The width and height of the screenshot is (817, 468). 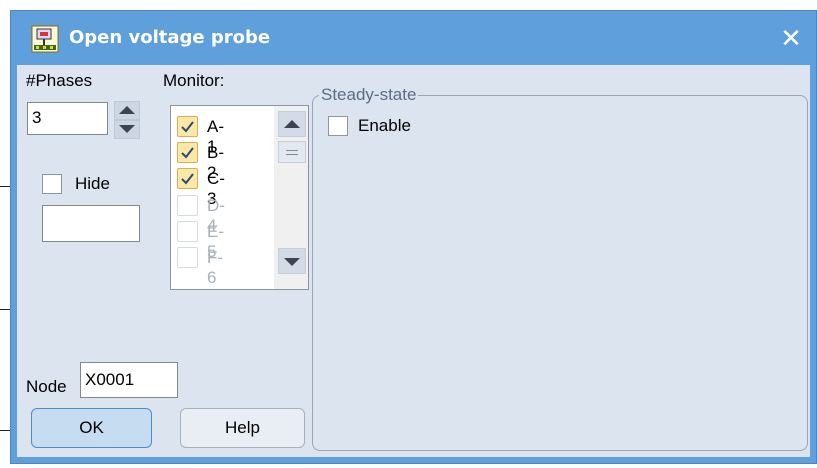 I want to click on hide-checkbox, so click(x=52, y=184).